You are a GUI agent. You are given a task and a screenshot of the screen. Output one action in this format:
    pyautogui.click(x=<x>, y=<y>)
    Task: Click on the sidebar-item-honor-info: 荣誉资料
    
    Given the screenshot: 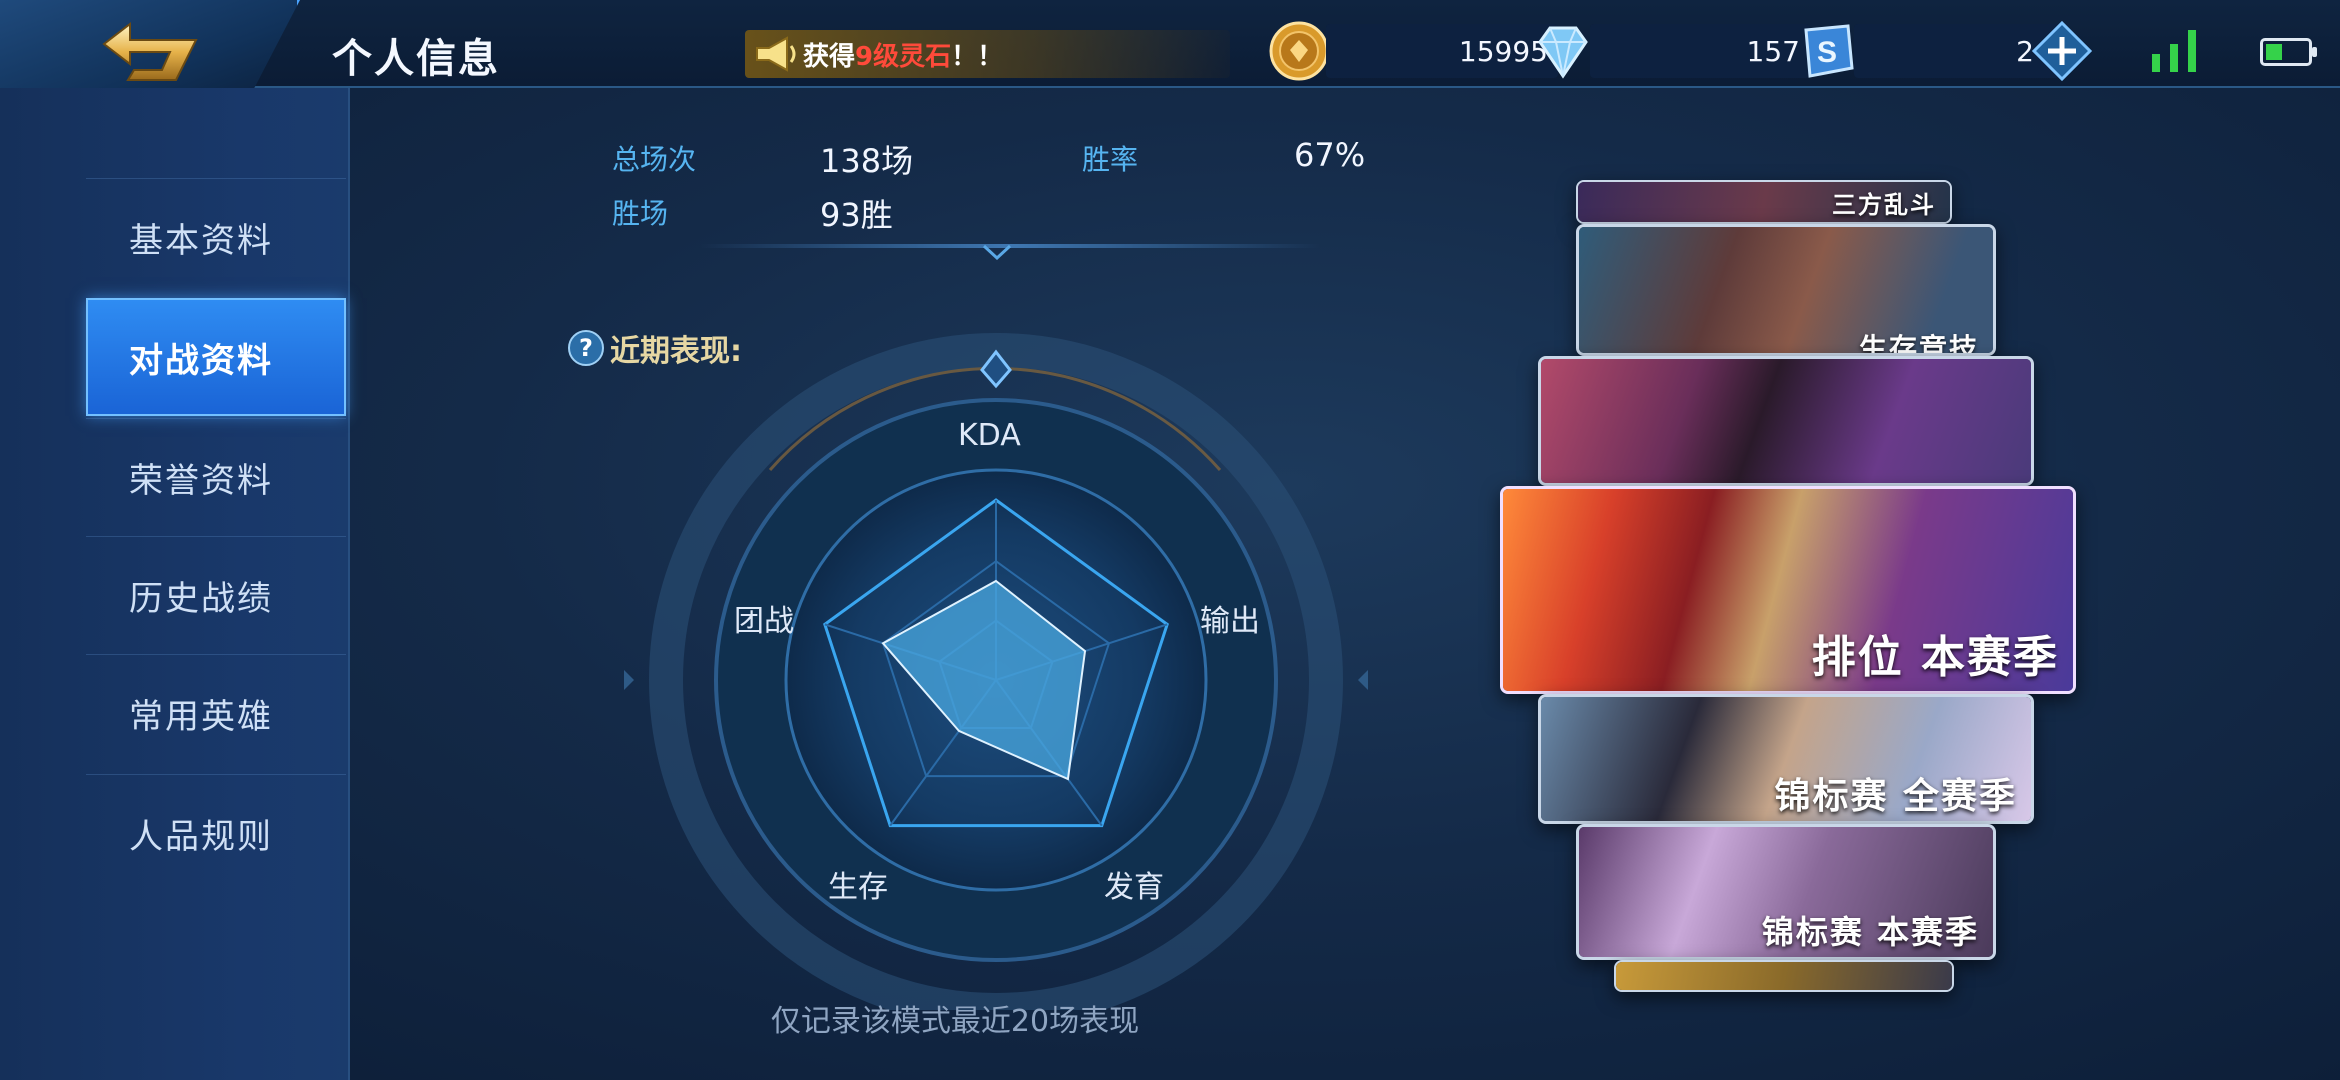 What is the action you would take?
    pyautogui.click(x=216, y=477)
    